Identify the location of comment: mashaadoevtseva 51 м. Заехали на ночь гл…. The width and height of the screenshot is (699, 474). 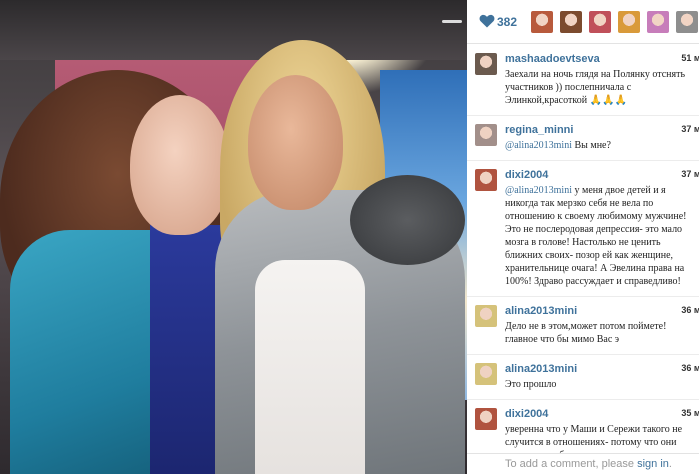
(583, 80).